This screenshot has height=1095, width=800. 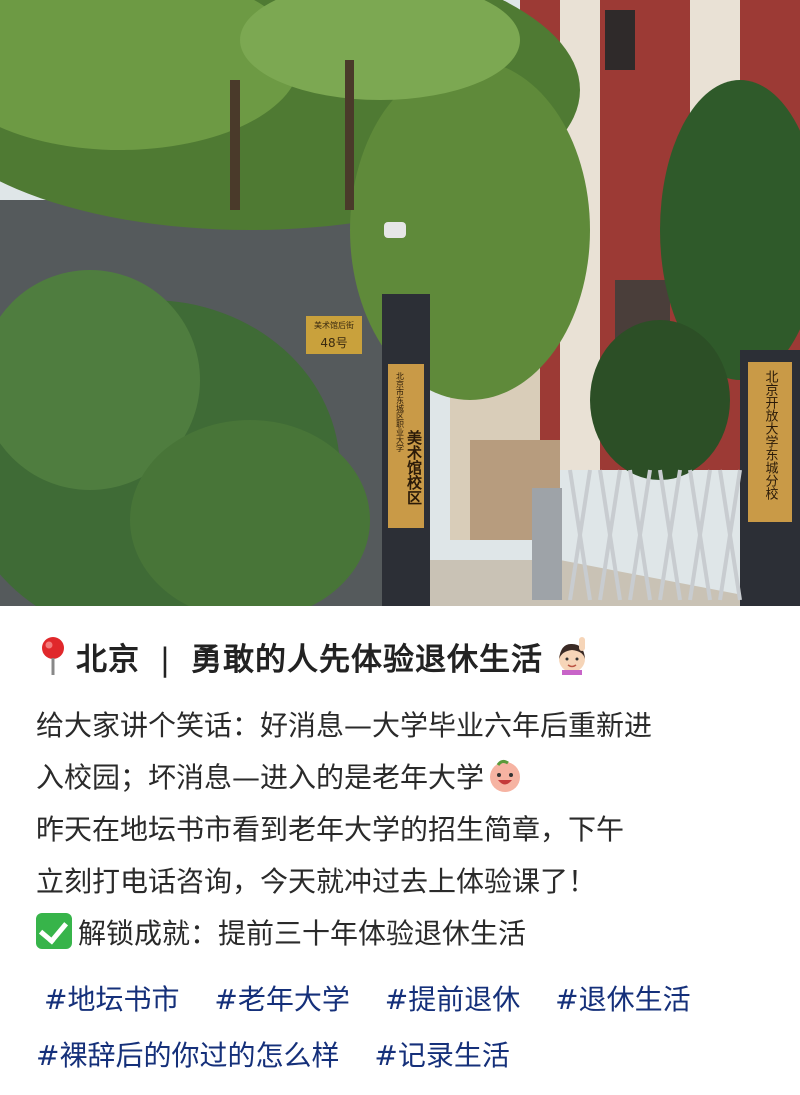 What do you see at coordinates (344, 725) in the screenshot?
I see `body-line-1: 给大家讲个笑话：好消息—大学毕业六年后重新进` at bounding box center [344, 725].